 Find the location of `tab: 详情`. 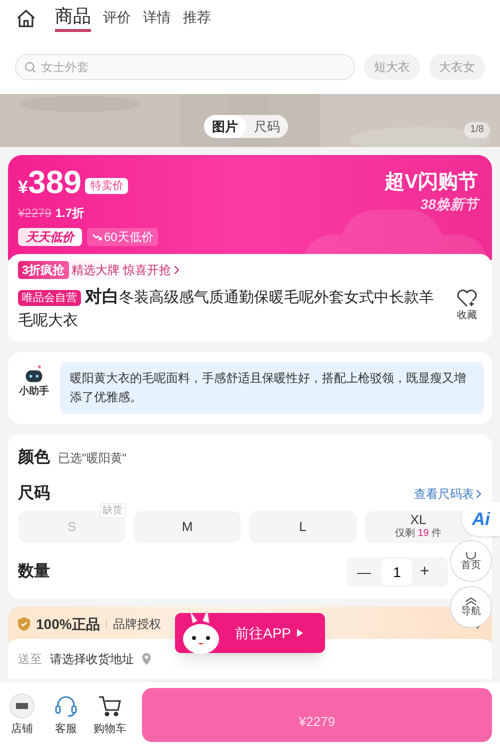

tab: 详情 is located at coordinates (157, 19).